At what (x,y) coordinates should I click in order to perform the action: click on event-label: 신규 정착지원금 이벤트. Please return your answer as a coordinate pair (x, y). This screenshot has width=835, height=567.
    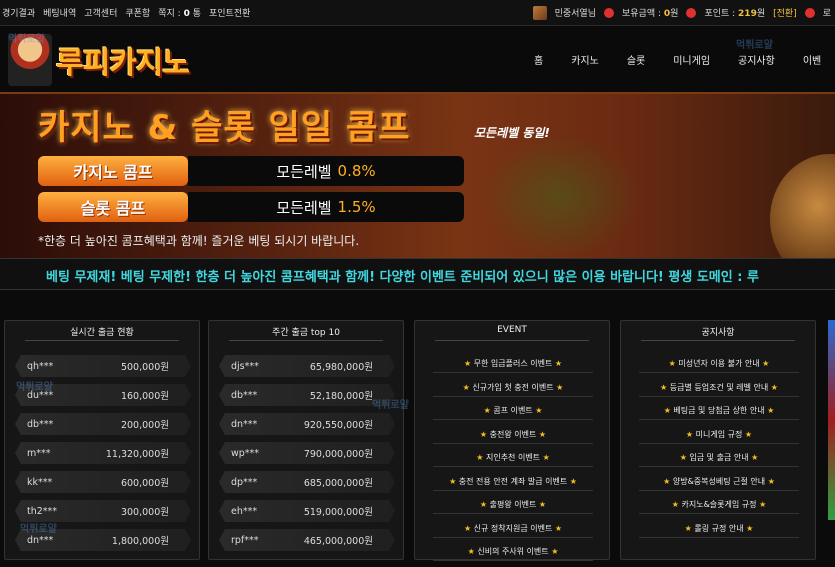
    Looking at the image, I should click on (513, 528).